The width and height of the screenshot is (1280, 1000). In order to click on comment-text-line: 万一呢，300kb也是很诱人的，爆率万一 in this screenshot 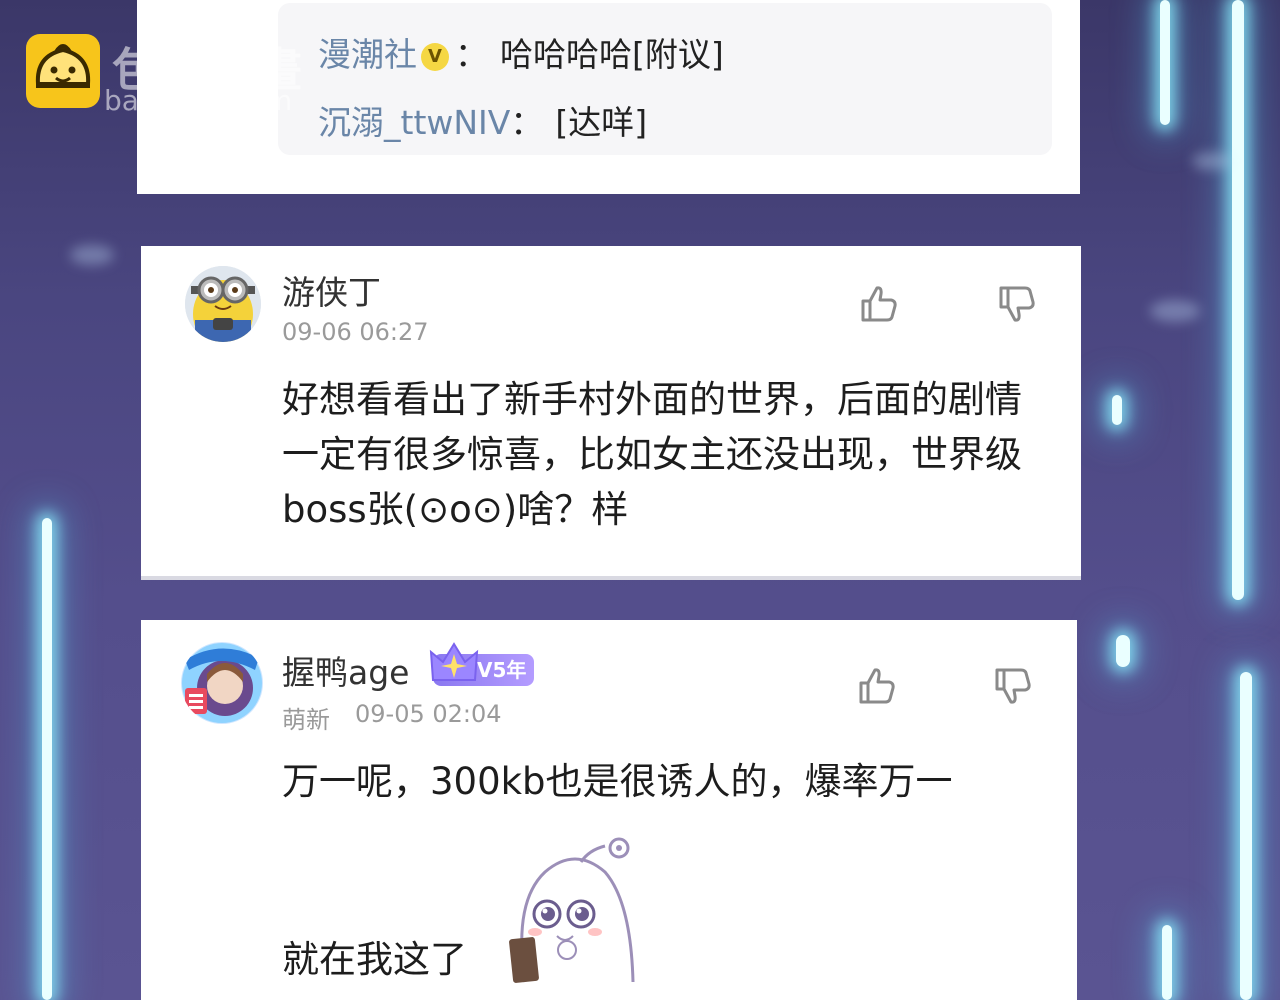, I will do `click(617, 781)`.